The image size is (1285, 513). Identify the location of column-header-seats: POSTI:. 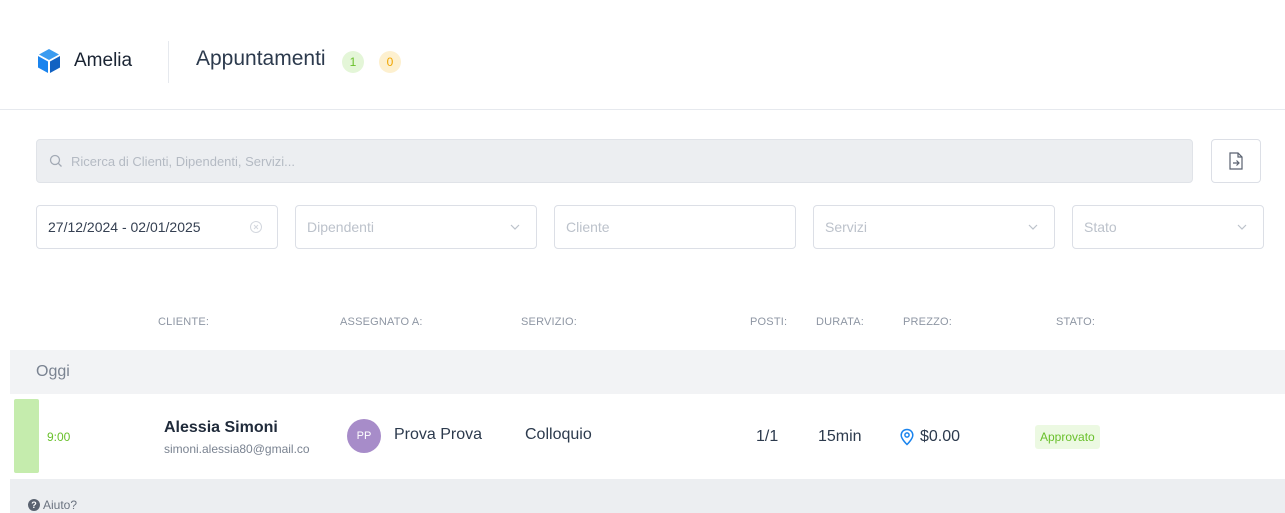
(769, 322).